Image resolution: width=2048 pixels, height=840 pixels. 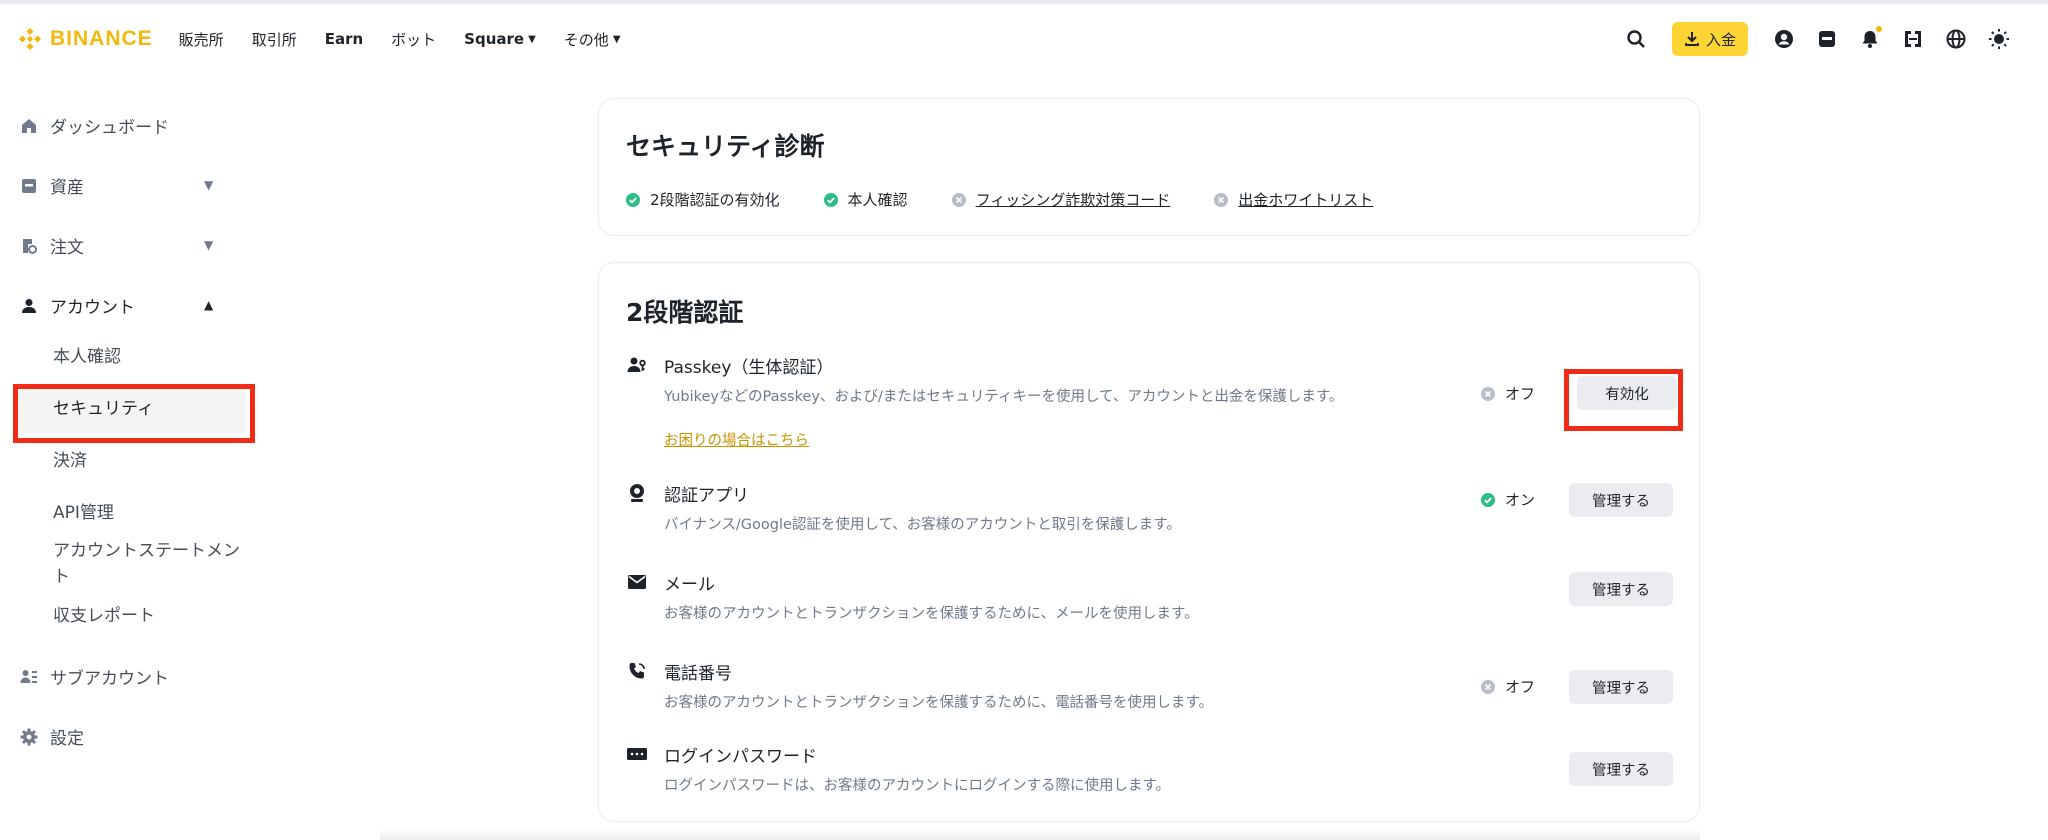 I want to click on sidebar-item-label: 設定, so click(x=67, y=739).